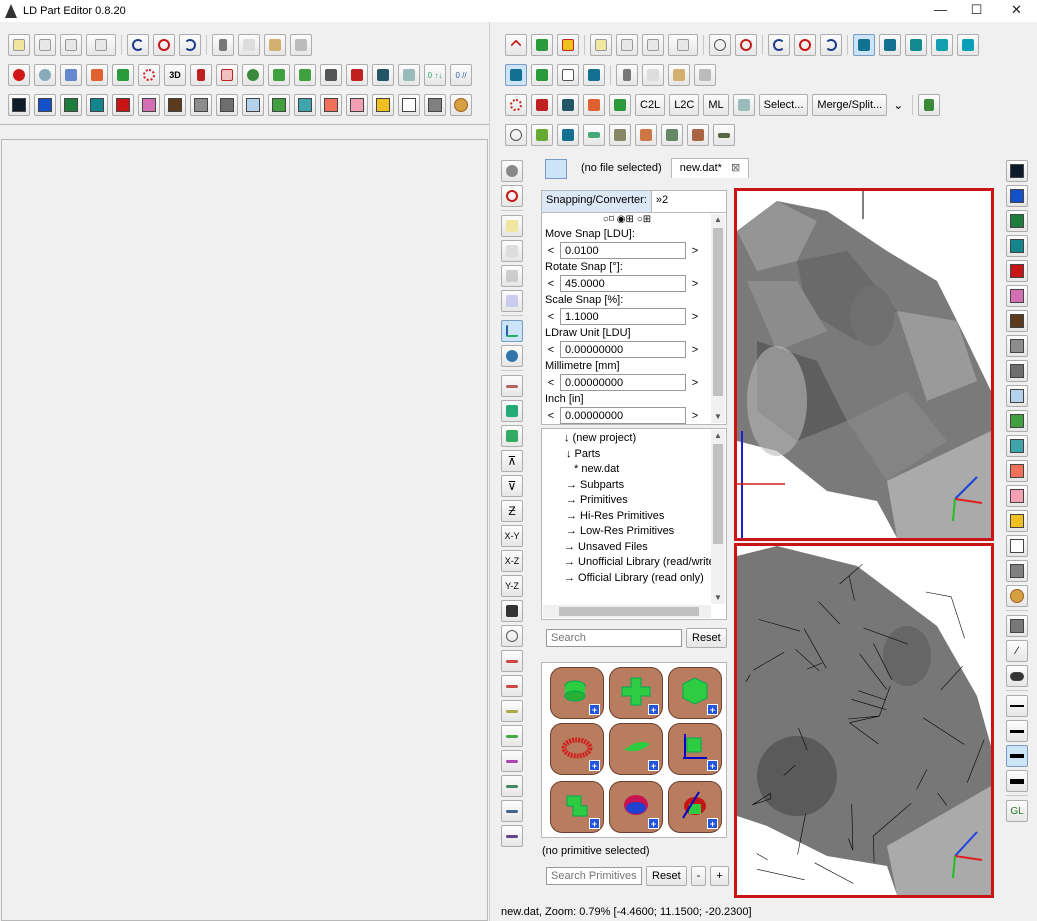 This screenshot has height=921, width=1037. Describe the element at coordinates (634, 517) in the screenshot. I see `tree-item: → Hi-Res Primitives` at that location.